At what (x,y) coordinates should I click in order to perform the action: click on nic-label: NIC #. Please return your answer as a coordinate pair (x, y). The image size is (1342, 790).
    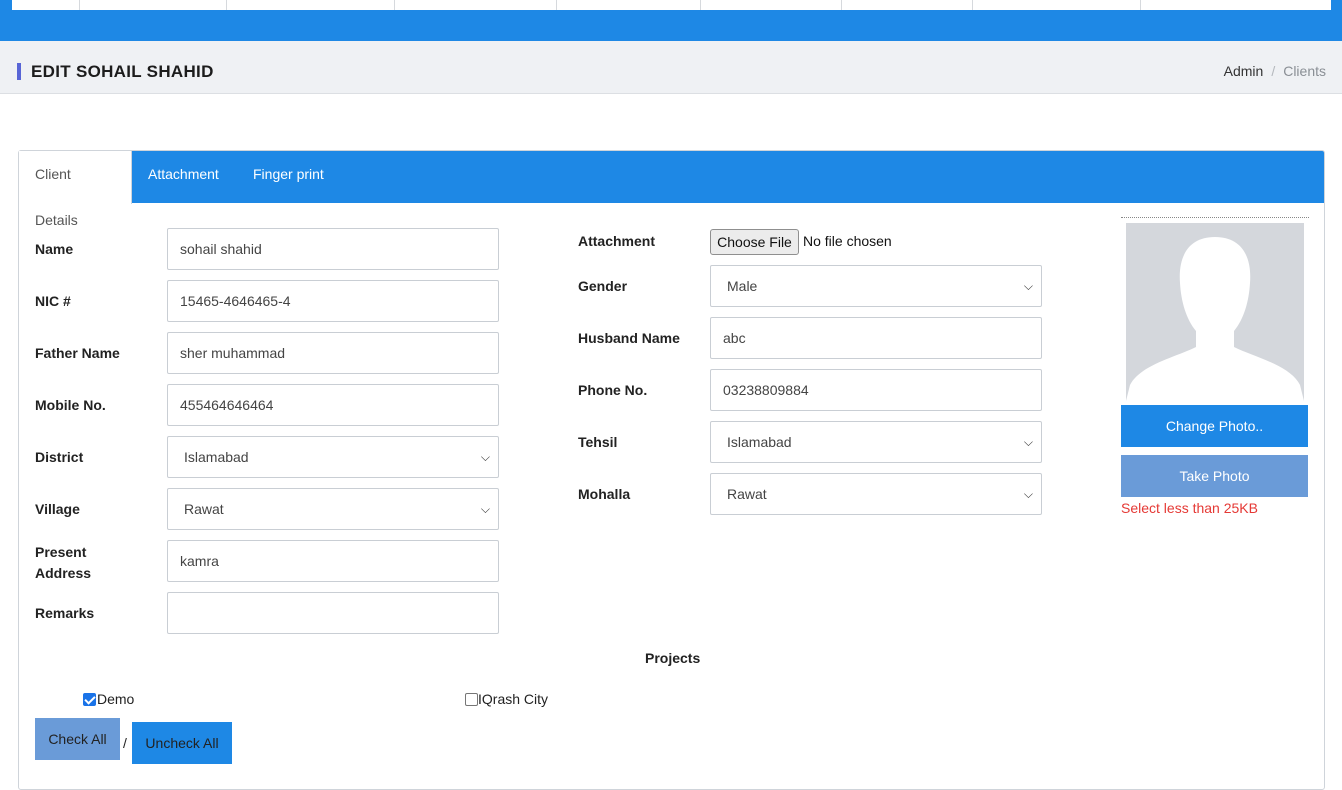
    Looking at the image, I should click on (53, 301).